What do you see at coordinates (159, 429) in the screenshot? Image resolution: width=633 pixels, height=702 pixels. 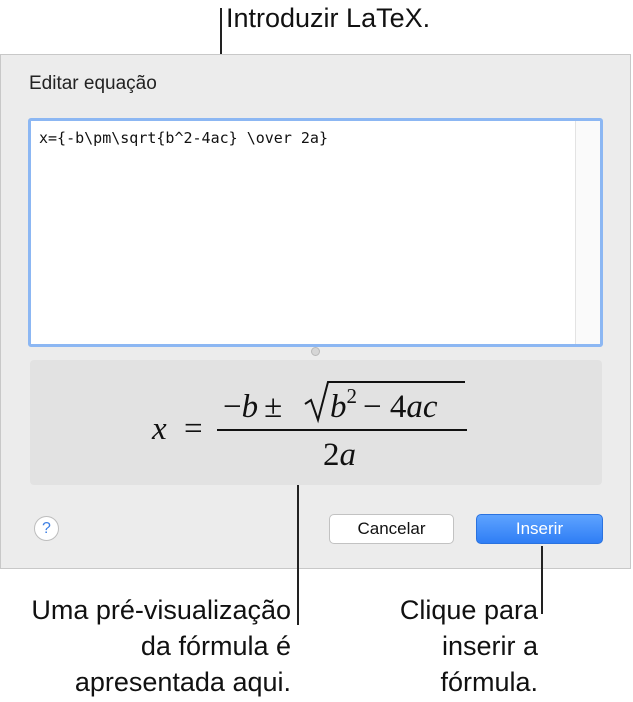 I see `formula-lhs: x` at bounding box center [159, 429].